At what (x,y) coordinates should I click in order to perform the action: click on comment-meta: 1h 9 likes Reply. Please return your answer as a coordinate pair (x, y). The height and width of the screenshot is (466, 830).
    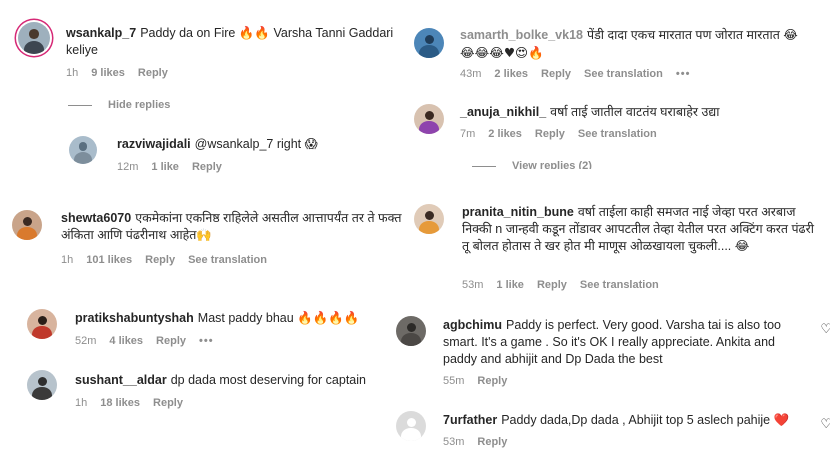
    Looking at the image, I should click on (123, 73).